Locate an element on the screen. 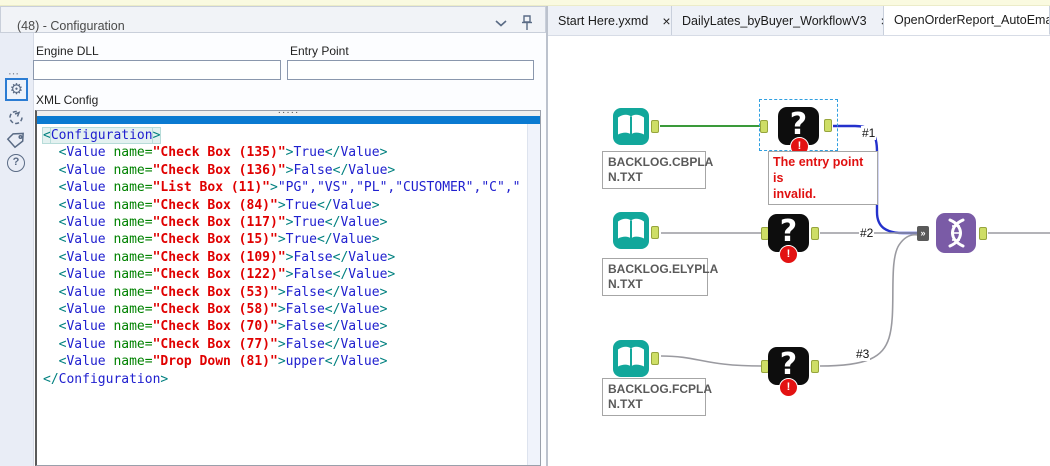  wire-label-2: #2 is located at coordinates (867, 233).